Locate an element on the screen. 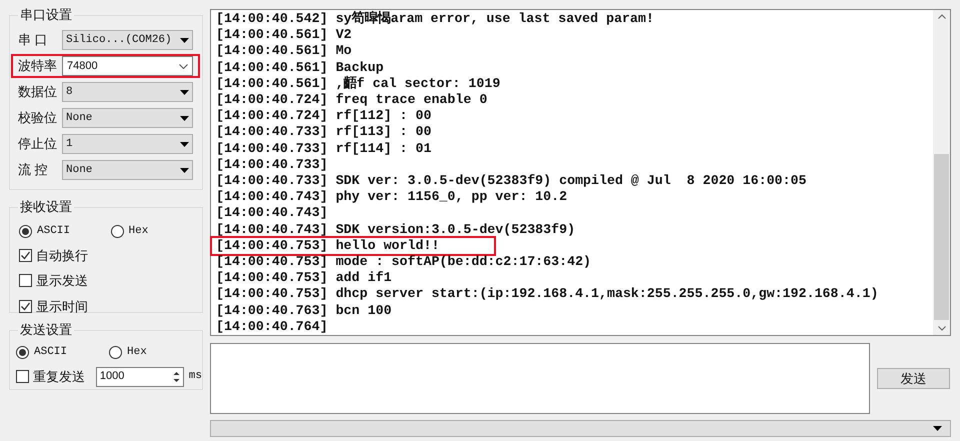  interval-spinbox: 1000 is located at coordinates (140, 376).